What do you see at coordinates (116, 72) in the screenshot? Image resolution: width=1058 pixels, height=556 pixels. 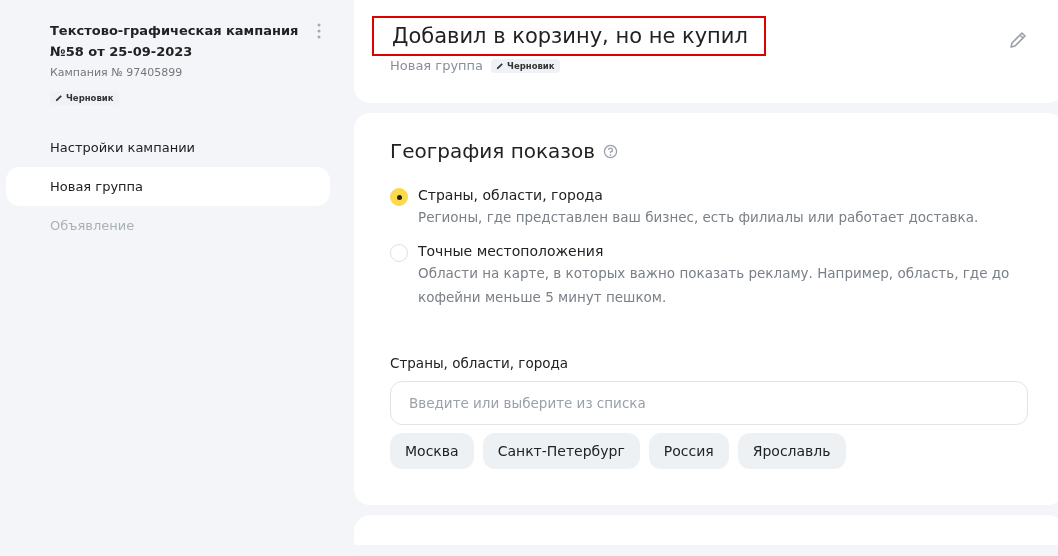 I see `campaign-number: Кампания № 97405899` at bounding box center [116, 72].